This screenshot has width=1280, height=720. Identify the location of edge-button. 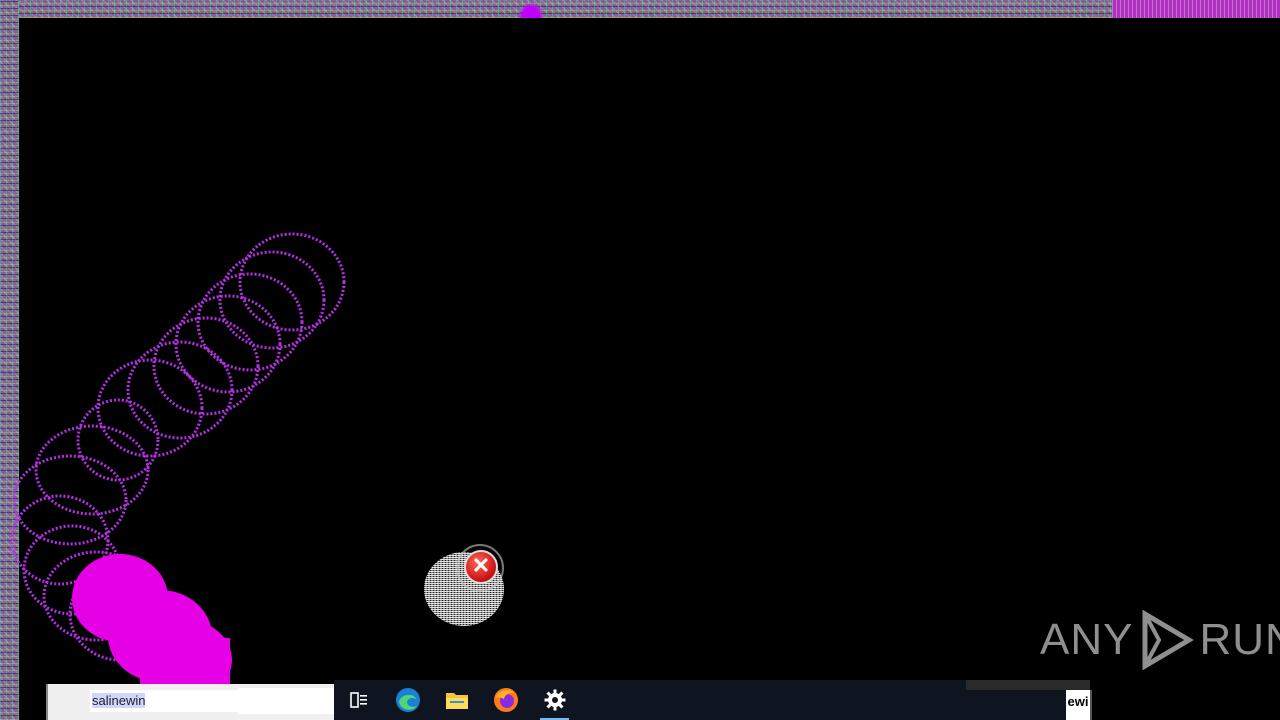
(407, 700).